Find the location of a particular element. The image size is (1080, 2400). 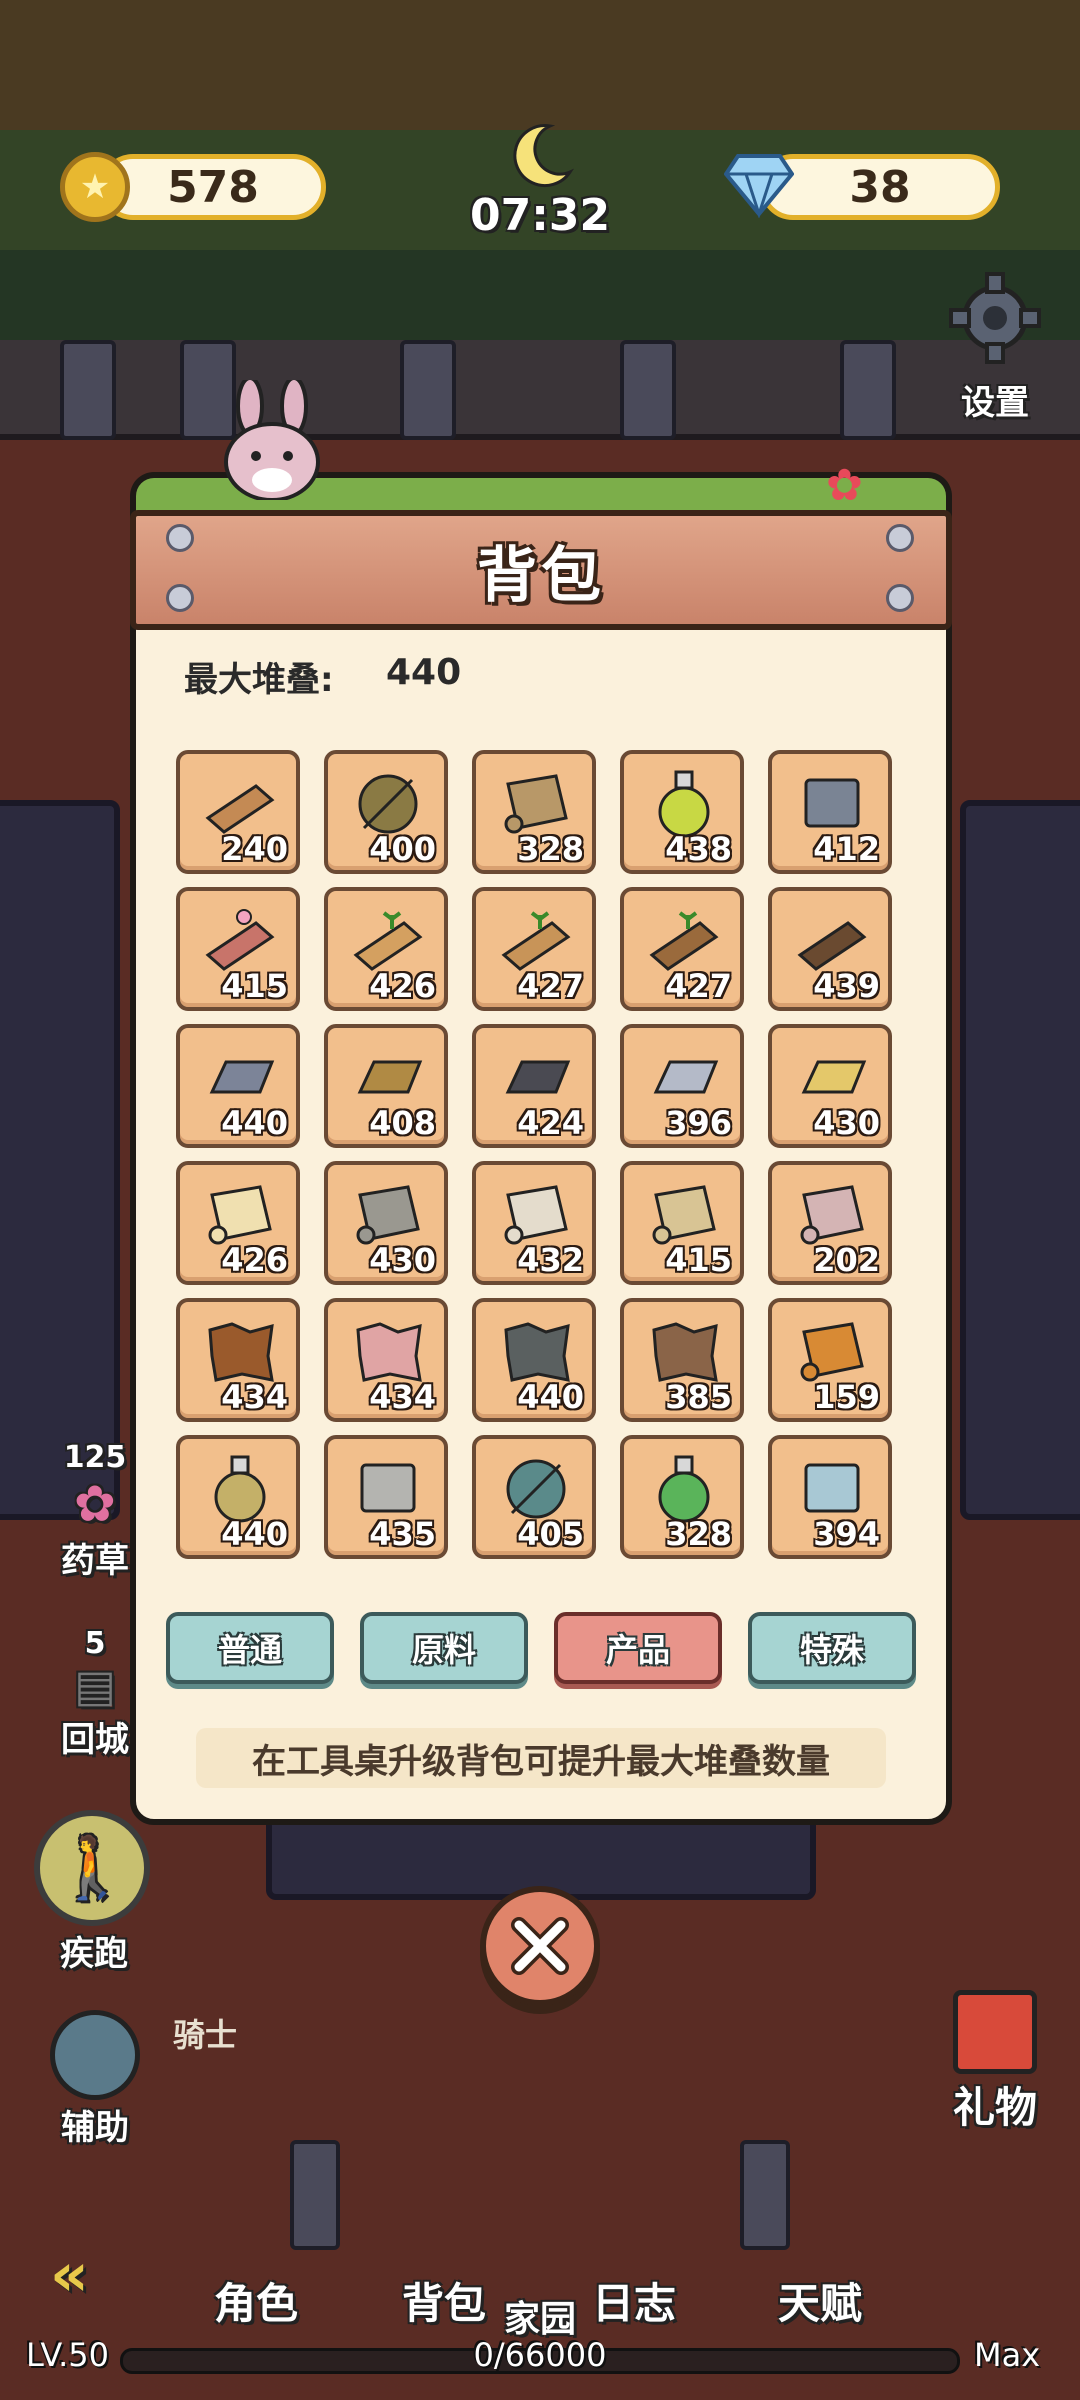

item-count: 240 is located at coordinates (254, 849).